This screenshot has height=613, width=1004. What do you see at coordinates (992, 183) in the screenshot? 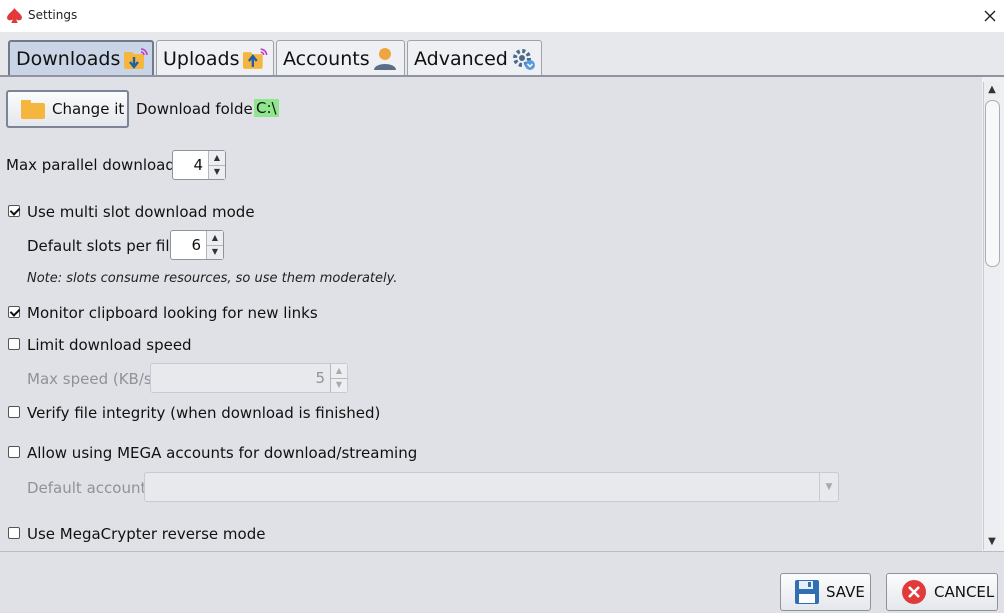
I see `scroll-thumb` at bounding box center [992, 183].